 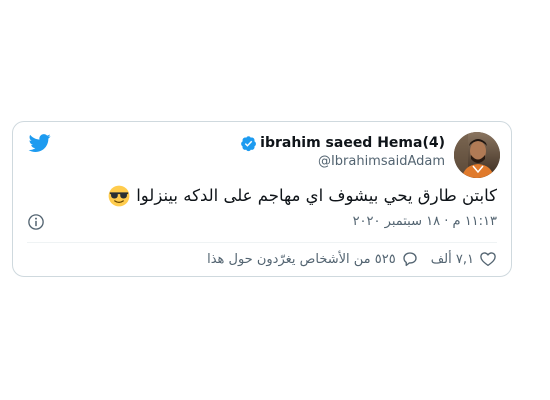 I want to click on heart-icon, so click(x=488, y=259).